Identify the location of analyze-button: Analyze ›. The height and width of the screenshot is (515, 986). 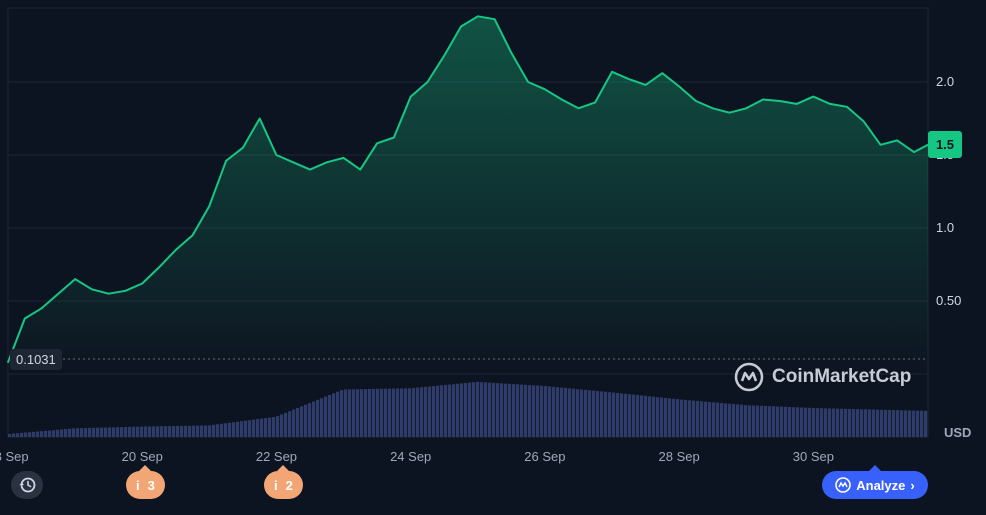
(875, 482).